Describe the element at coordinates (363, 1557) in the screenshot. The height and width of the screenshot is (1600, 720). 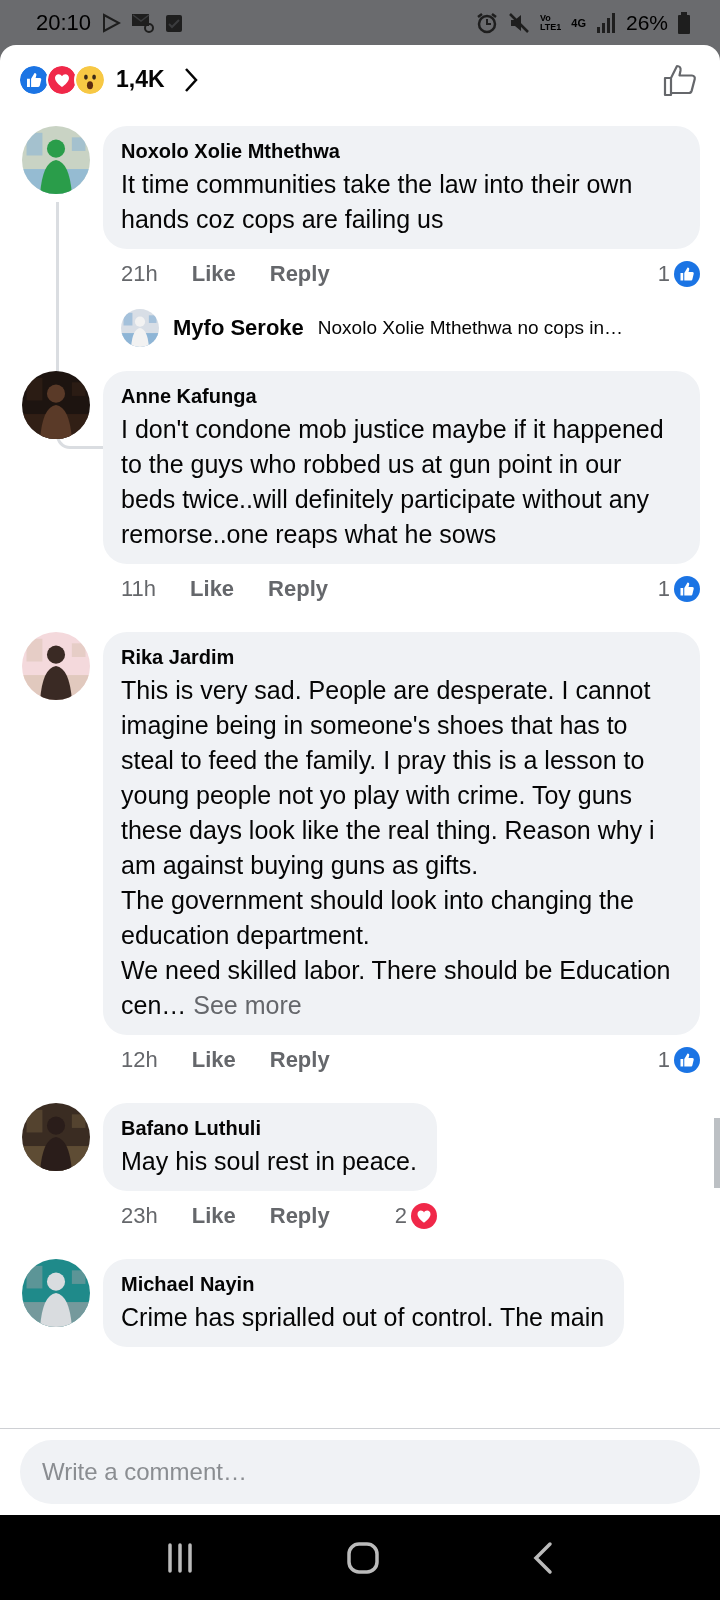
I see `home-icon` at that location.